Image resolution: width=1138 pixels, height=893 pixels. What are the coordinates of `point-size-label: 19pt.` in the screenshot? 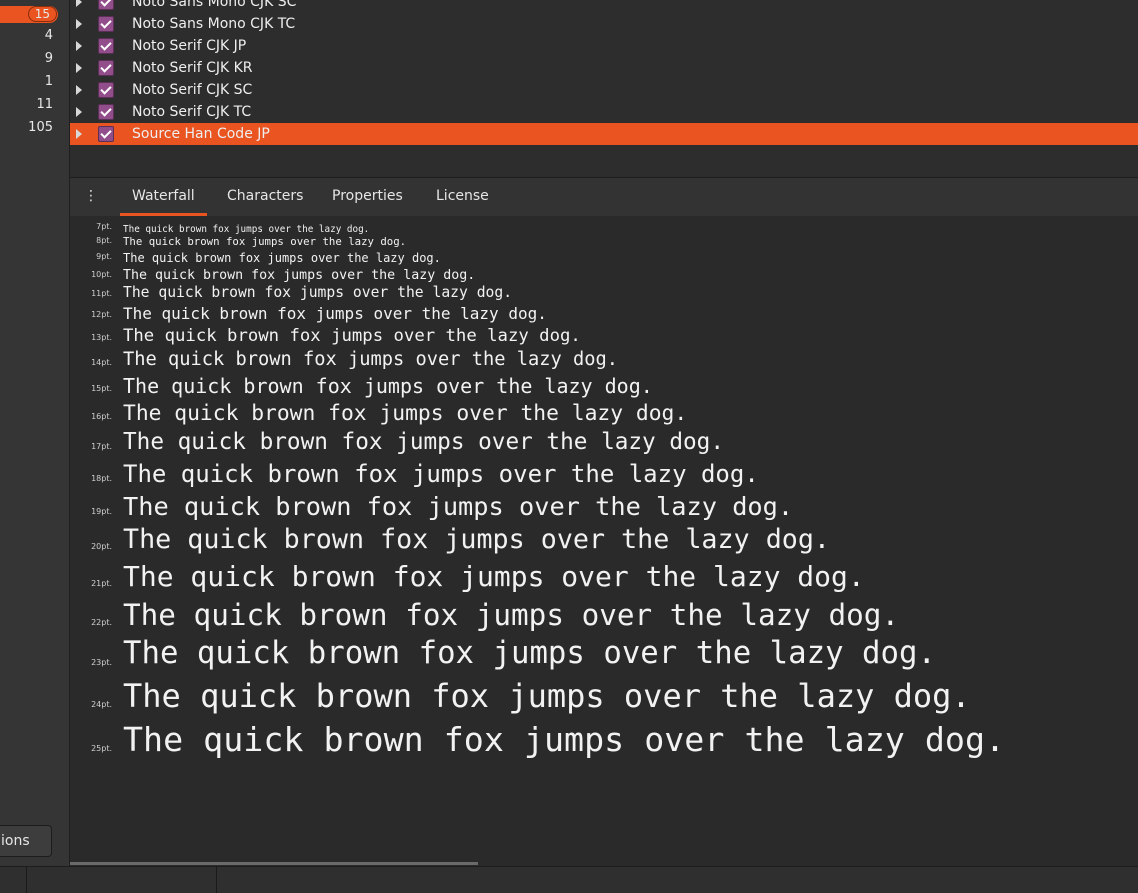 It's located at (101, 511).